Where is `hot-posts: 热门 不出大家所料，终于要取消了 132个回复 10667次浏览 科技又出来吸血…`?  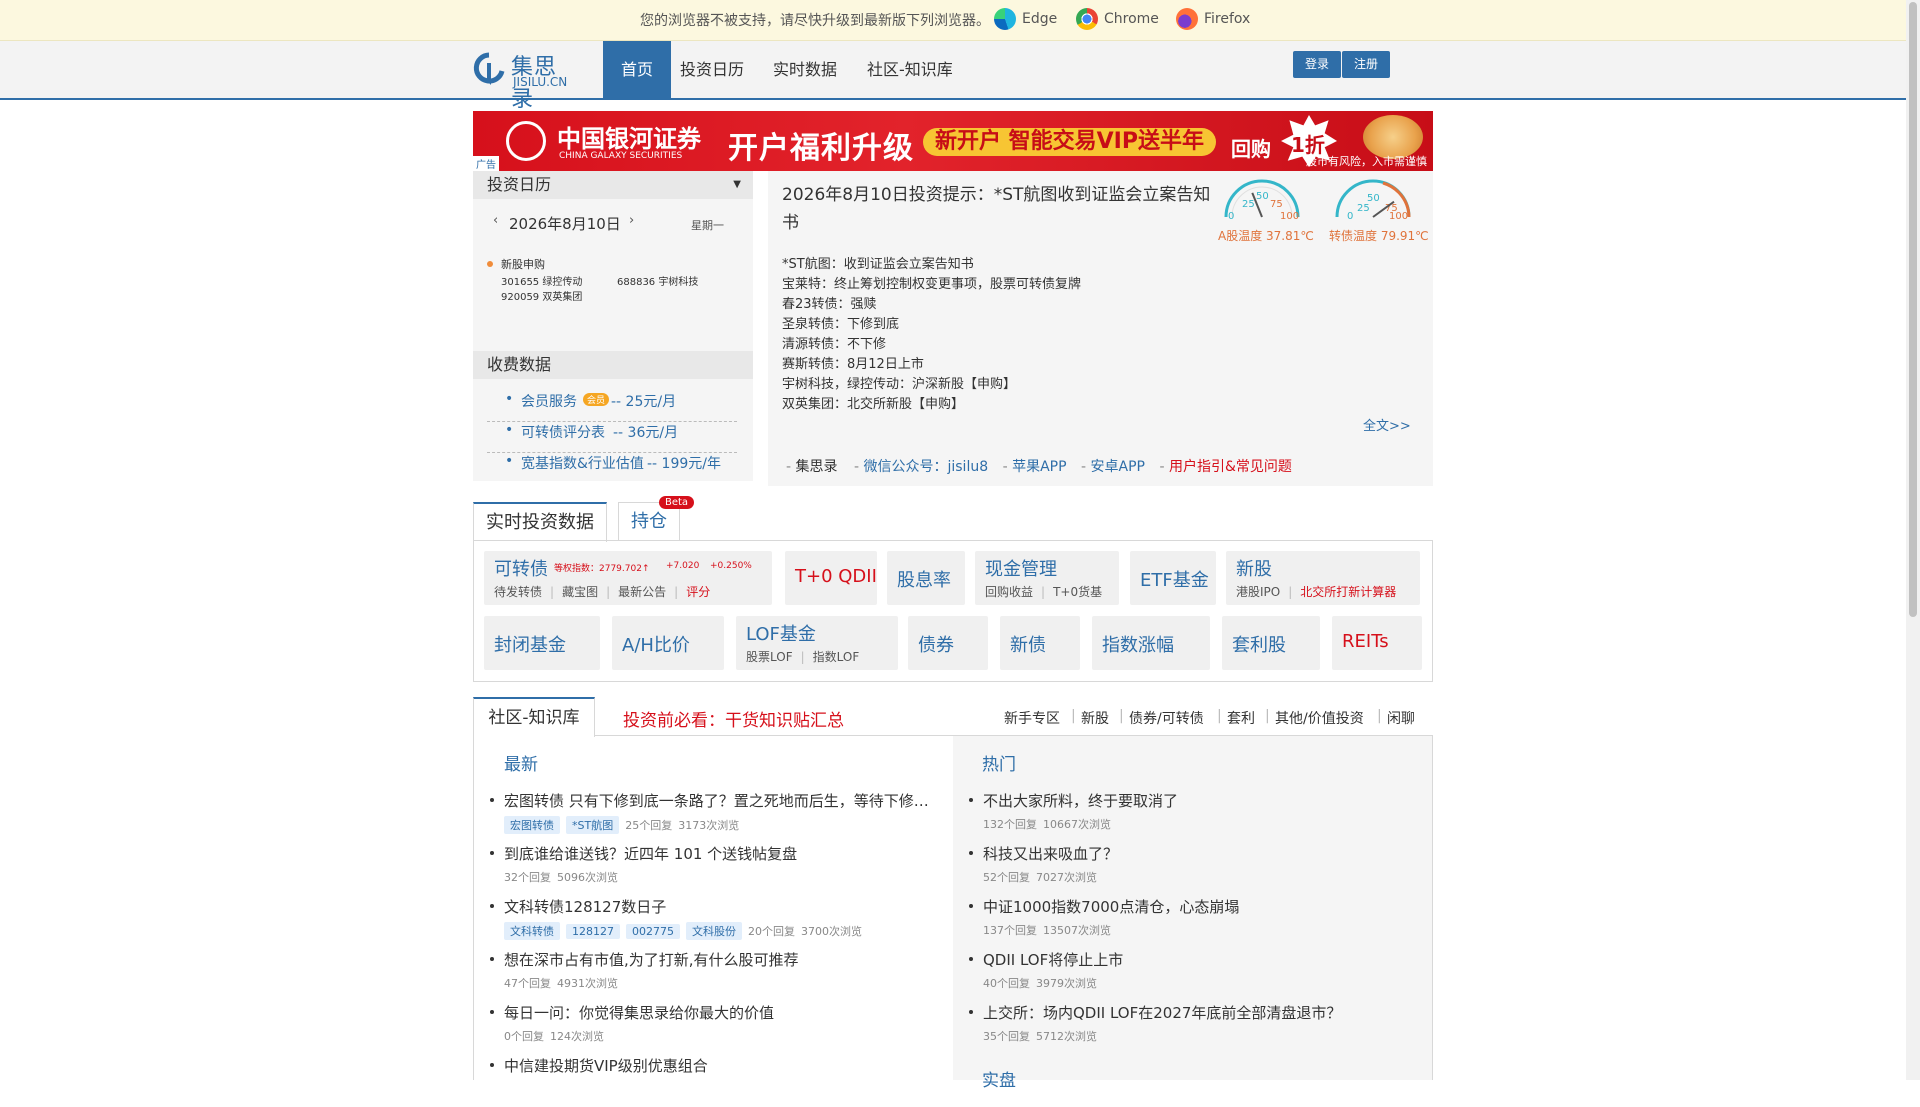 hot-posts: 热门 不出大家所料，终于要取消了 132个回复 10667次浏览 科技又出来吸血… is located at coordinates (1193, 913).